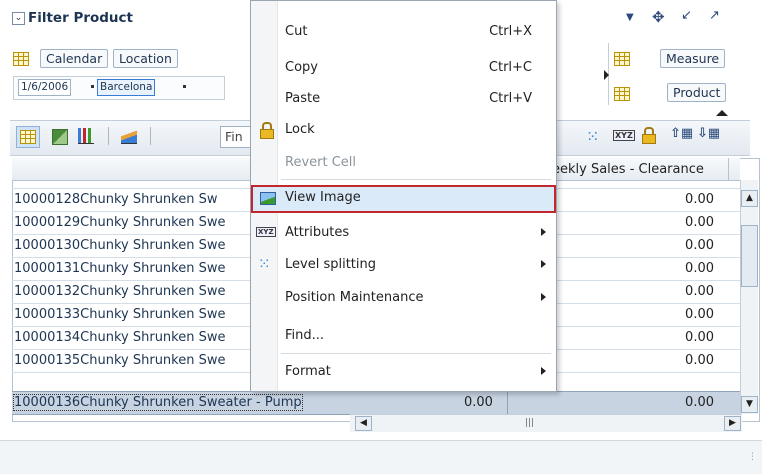  What do you see at coordinates (507, 403) in the screenshot?
I see `cell-divider` at bounding box center [507, 403].